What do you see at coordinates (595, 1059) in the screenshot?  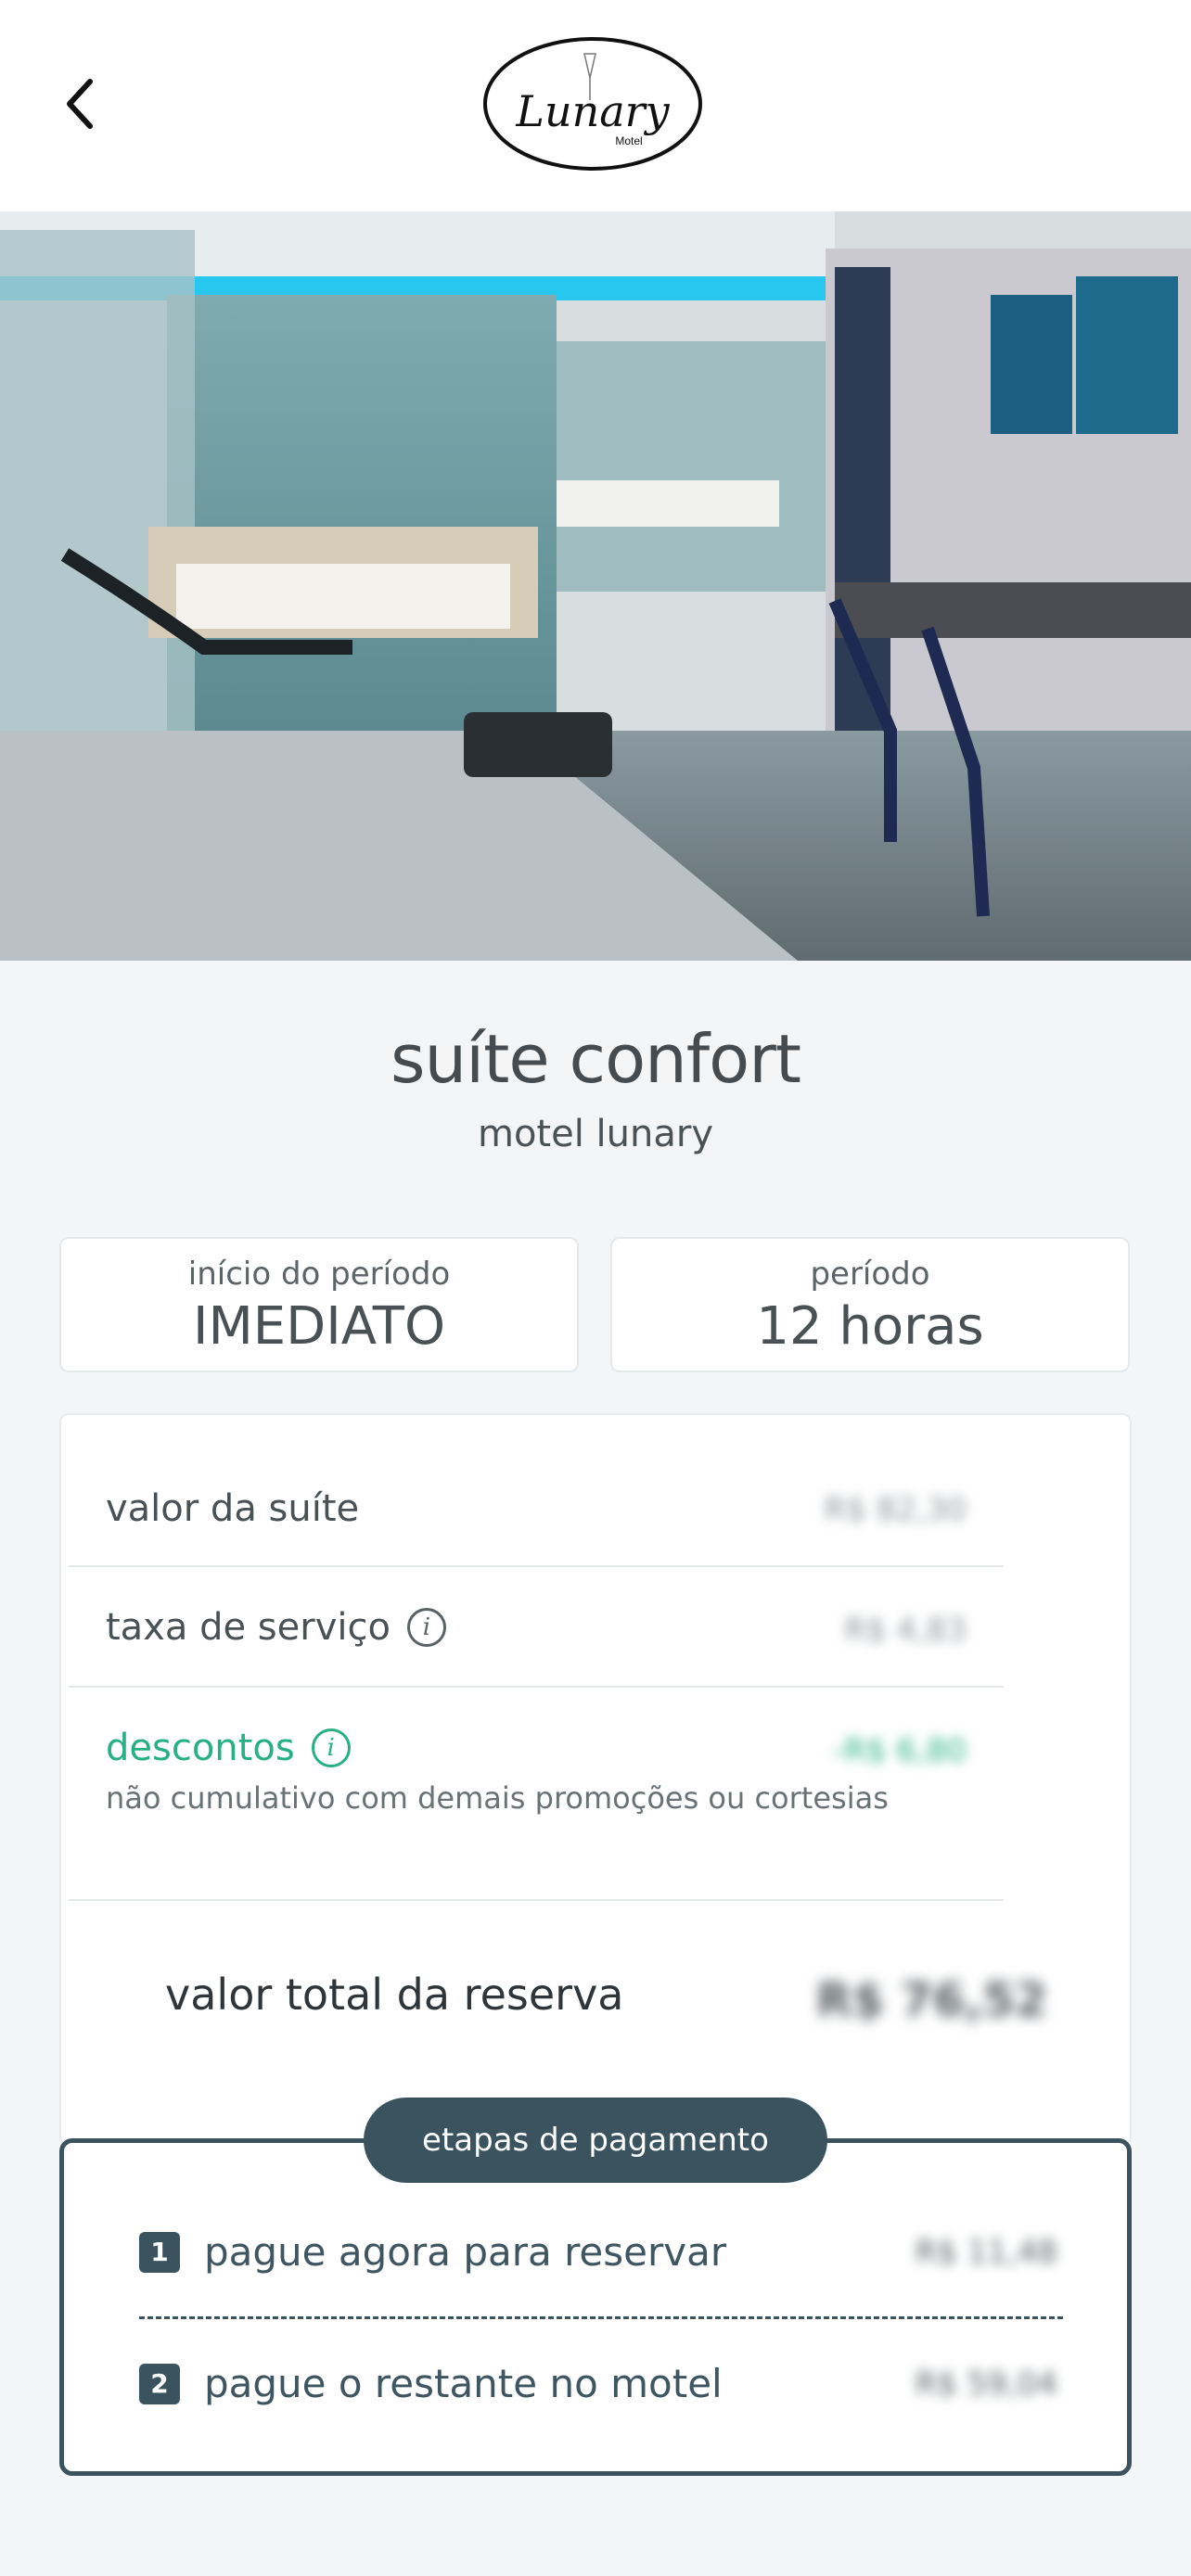 I see `suite-name: suíte confort` at bounding box center [595, 1059].